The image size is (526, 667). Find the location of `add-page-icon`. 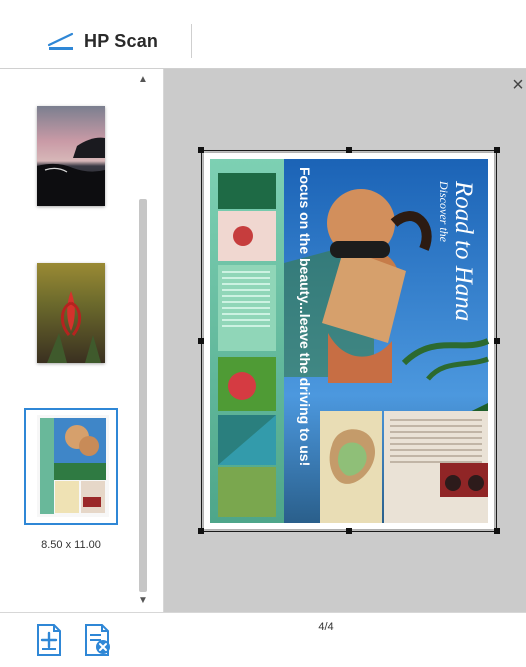

add-page-icon is located at coordinates (49, 640).